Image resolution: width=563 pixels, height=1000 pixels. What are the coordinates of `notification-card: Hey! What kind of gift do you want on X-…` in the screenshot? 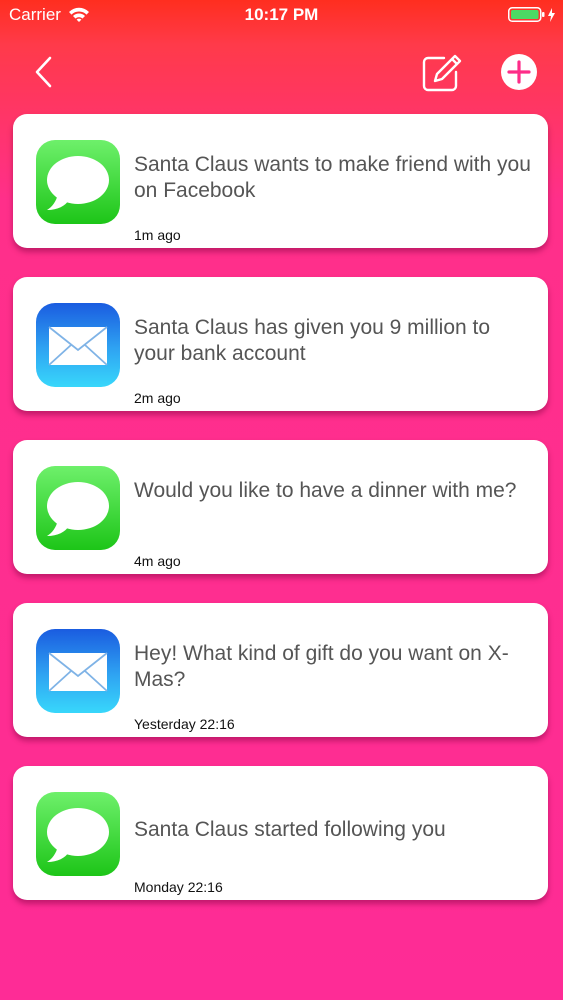 It's located at (280, 670).